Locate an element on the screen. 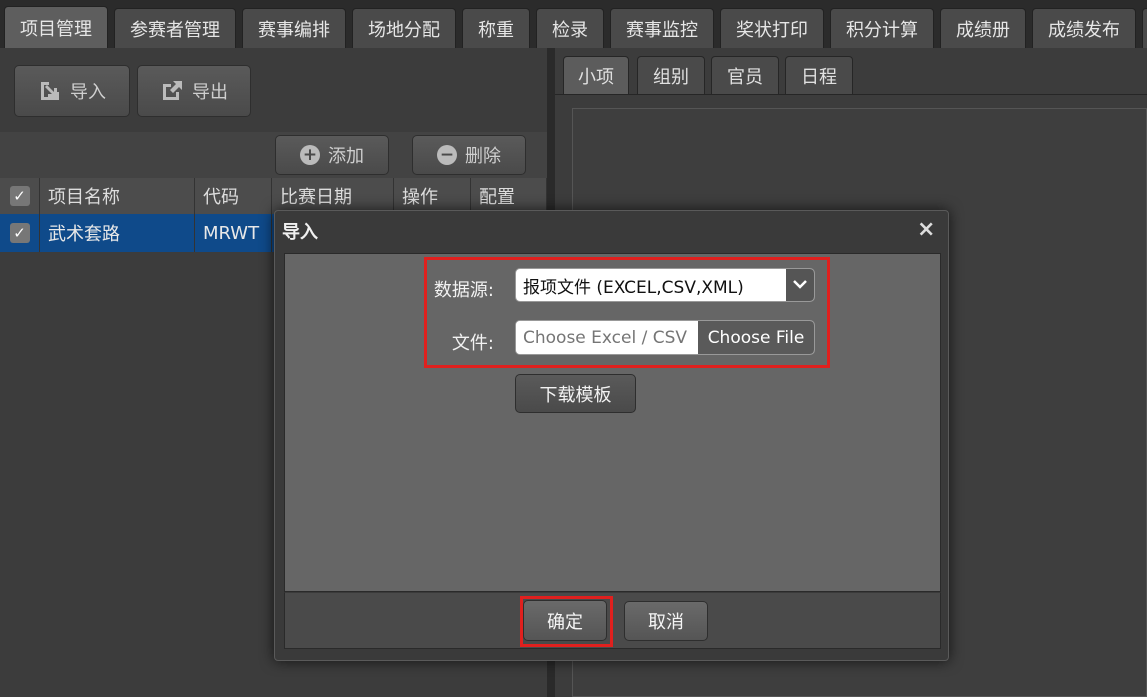 The image size is (1147, 697). file-picker: Choose File is located at coordinates (665, 337).